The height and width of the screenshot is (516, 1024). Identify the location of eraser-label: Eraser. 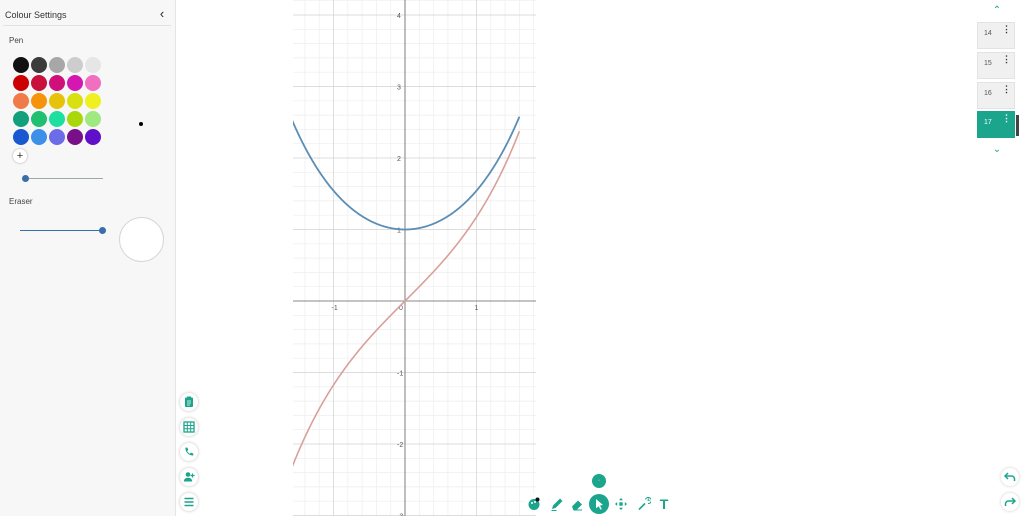
(21, 201).